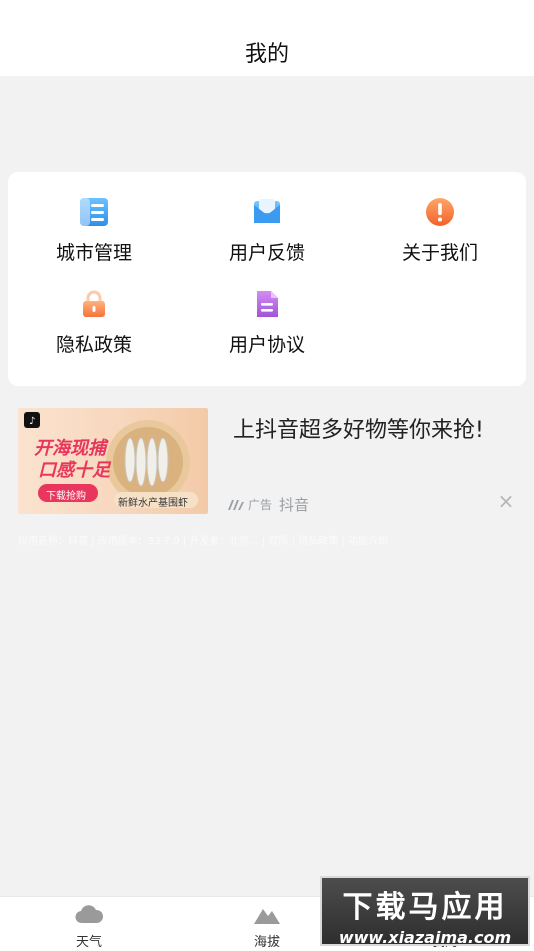  Describe the element at coordinates (294, 505) in the screenshot. I see `ad-source: 抖音` at that location.